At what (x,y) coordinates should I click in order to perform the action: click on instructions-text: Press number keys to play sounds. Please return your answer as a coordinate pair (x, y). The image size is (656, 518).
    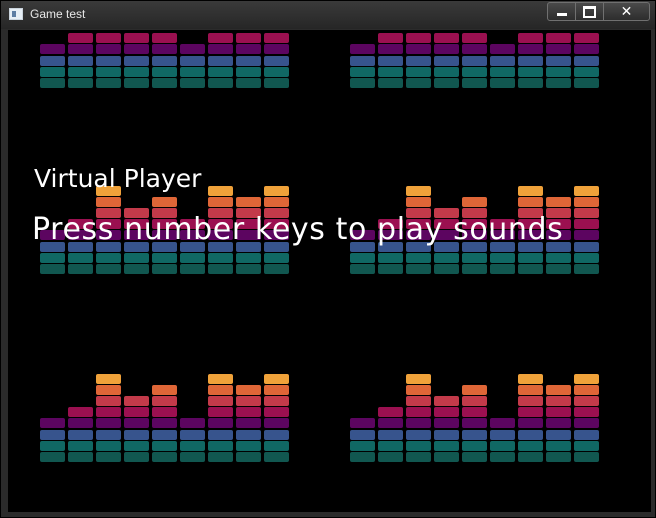
    Looking at the image, I should click on (298, 229).